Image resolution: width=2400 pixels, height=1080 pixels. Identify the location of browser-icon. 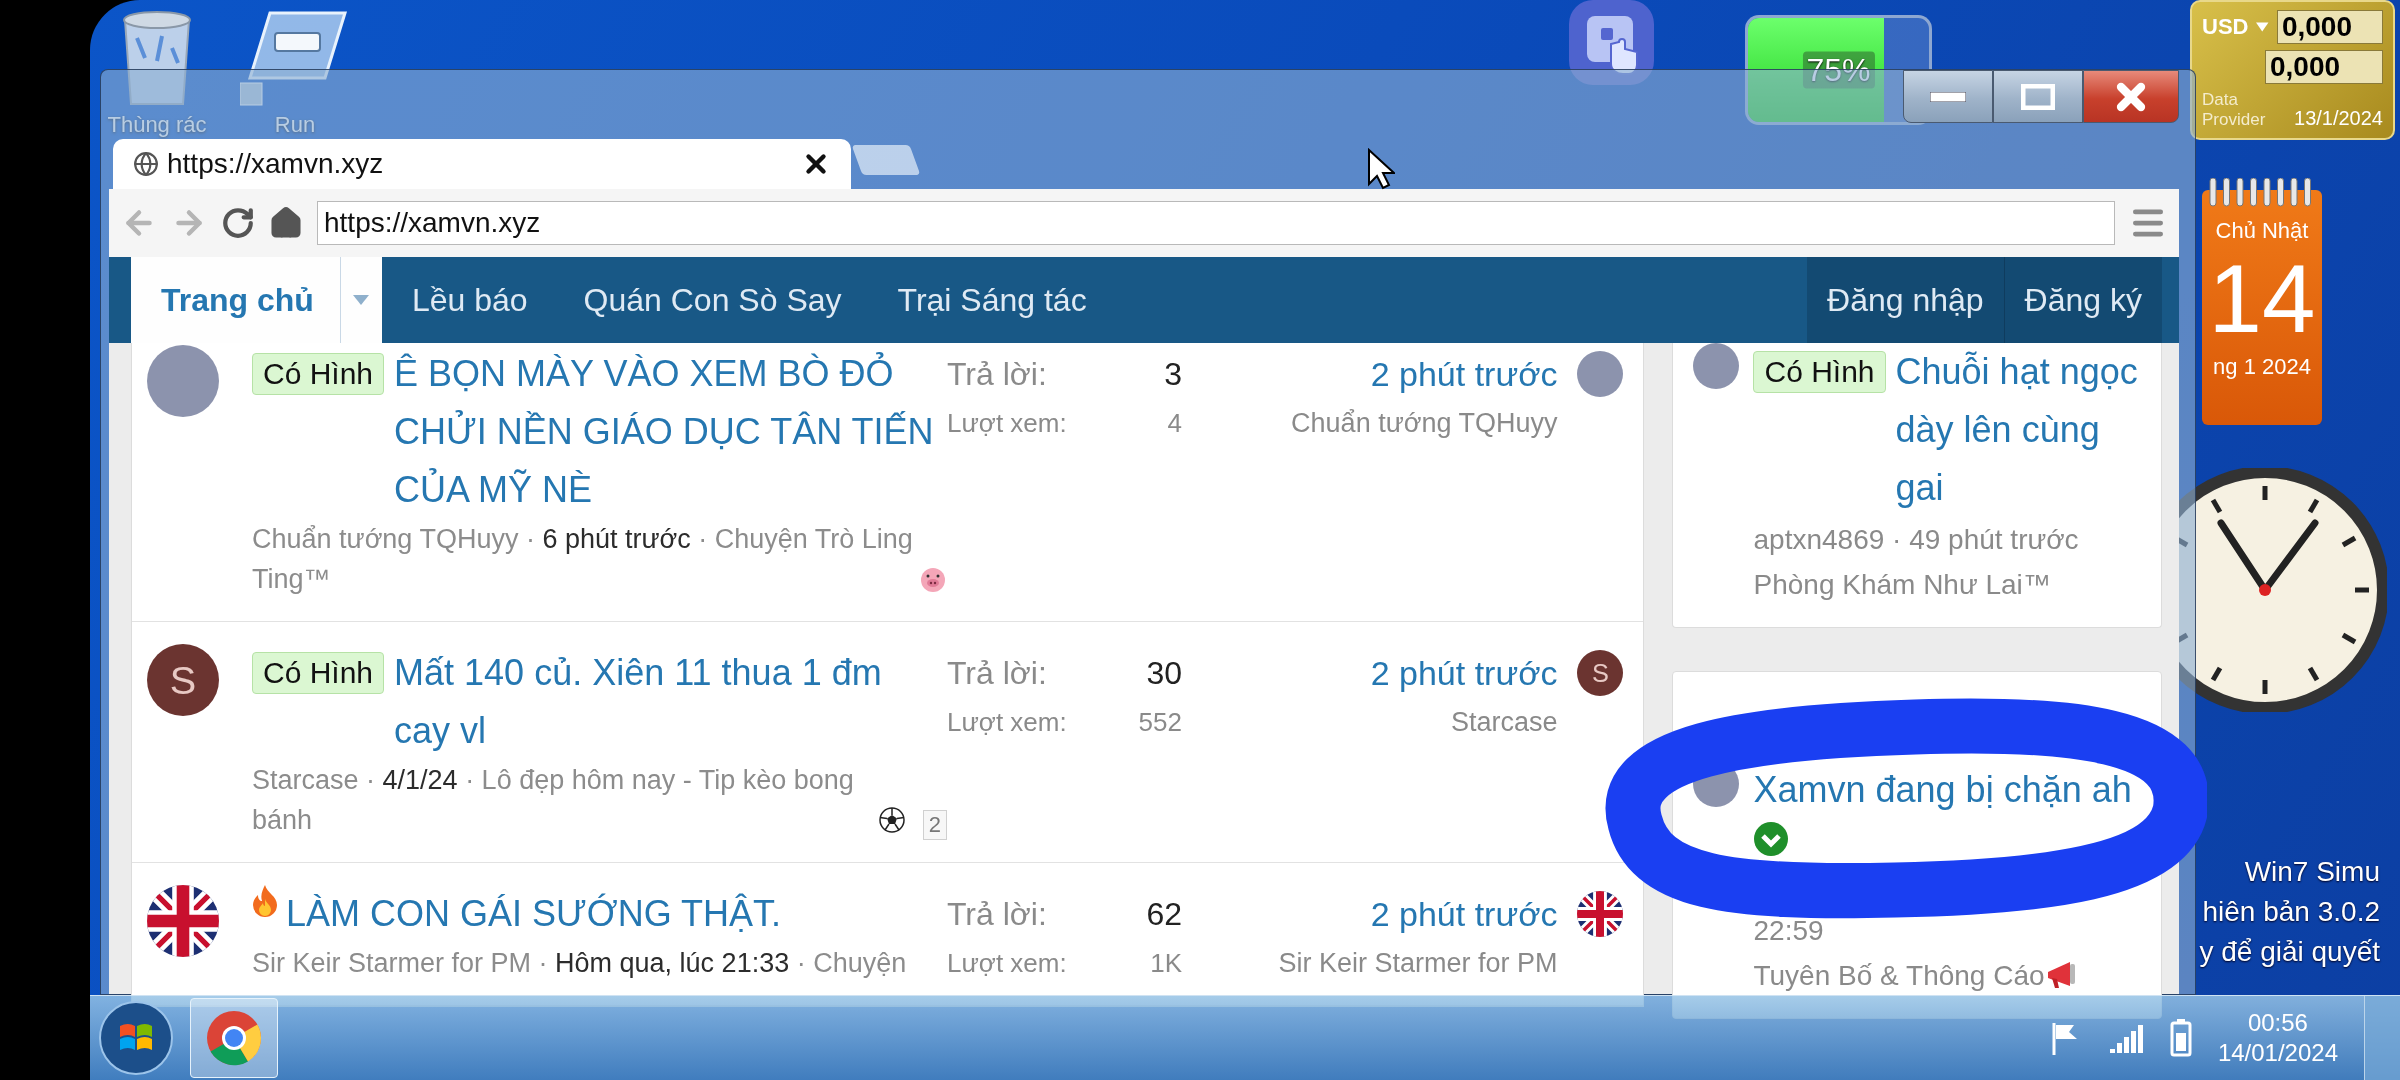
(234, 1038).